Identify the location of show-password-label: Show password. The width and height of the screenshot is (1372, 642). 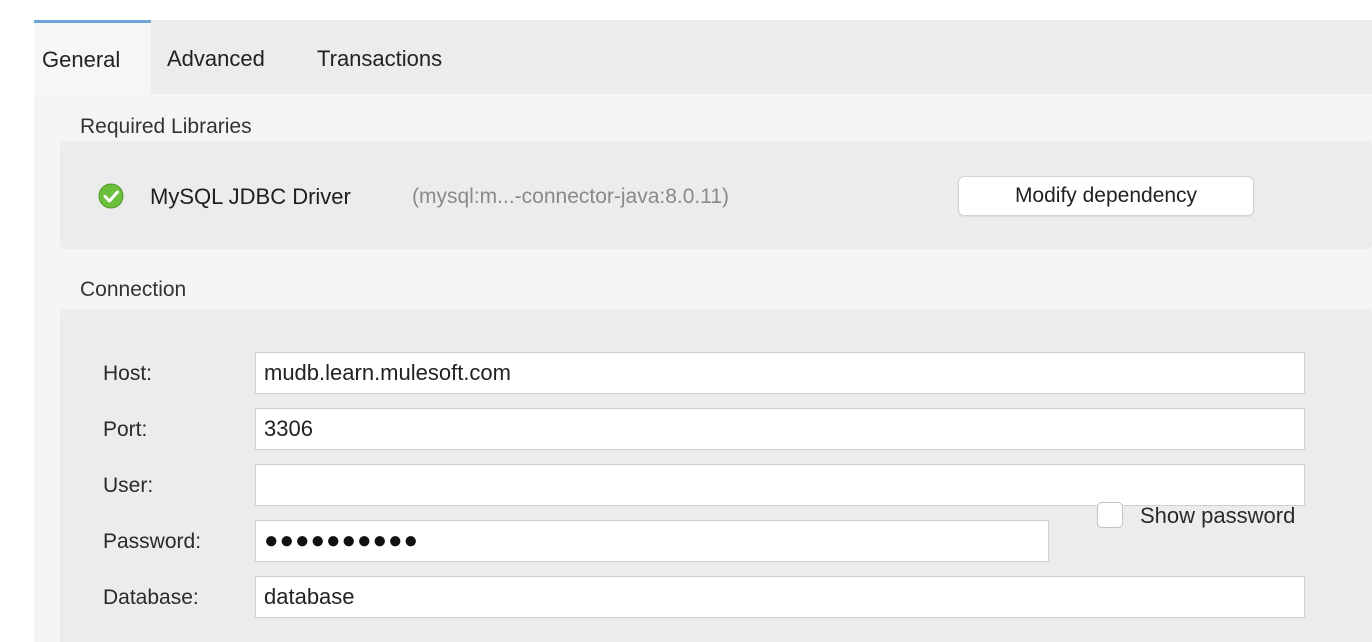
(1217, 516).